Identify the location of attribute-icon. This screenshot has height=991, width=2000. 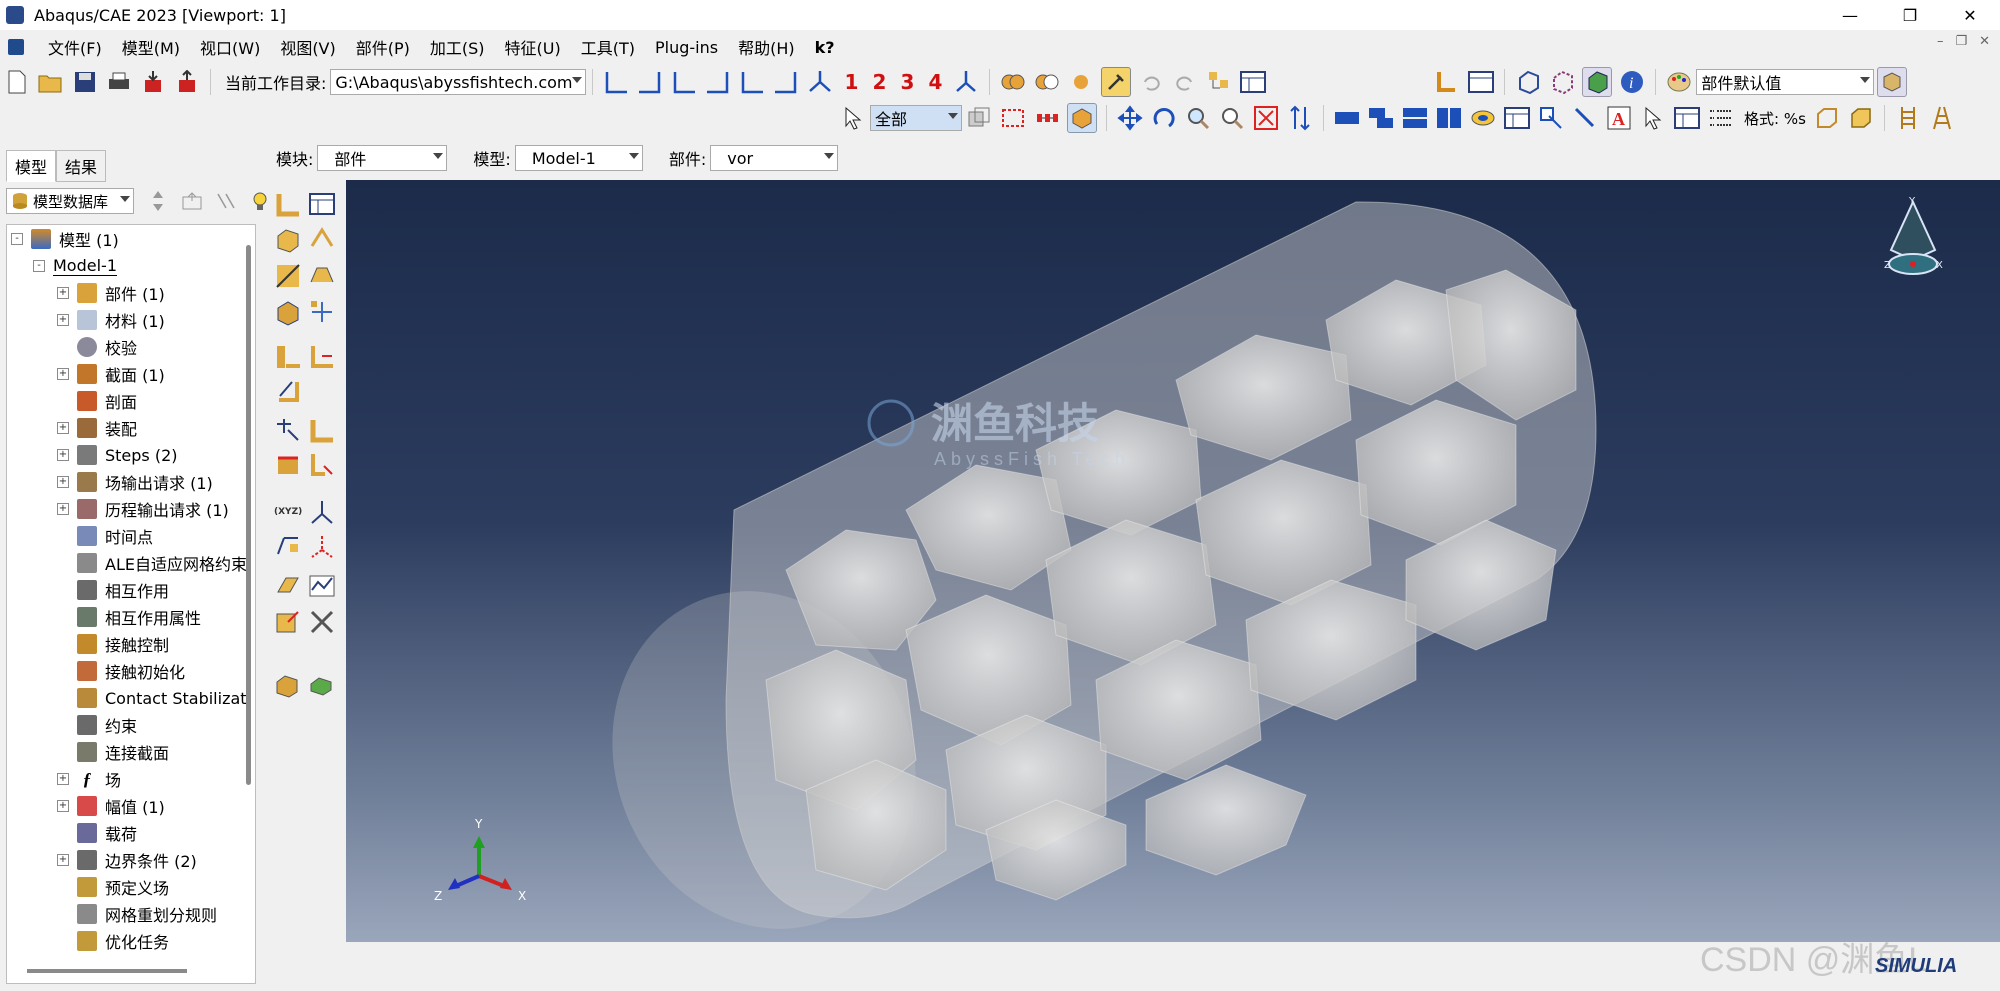
(288, 622).